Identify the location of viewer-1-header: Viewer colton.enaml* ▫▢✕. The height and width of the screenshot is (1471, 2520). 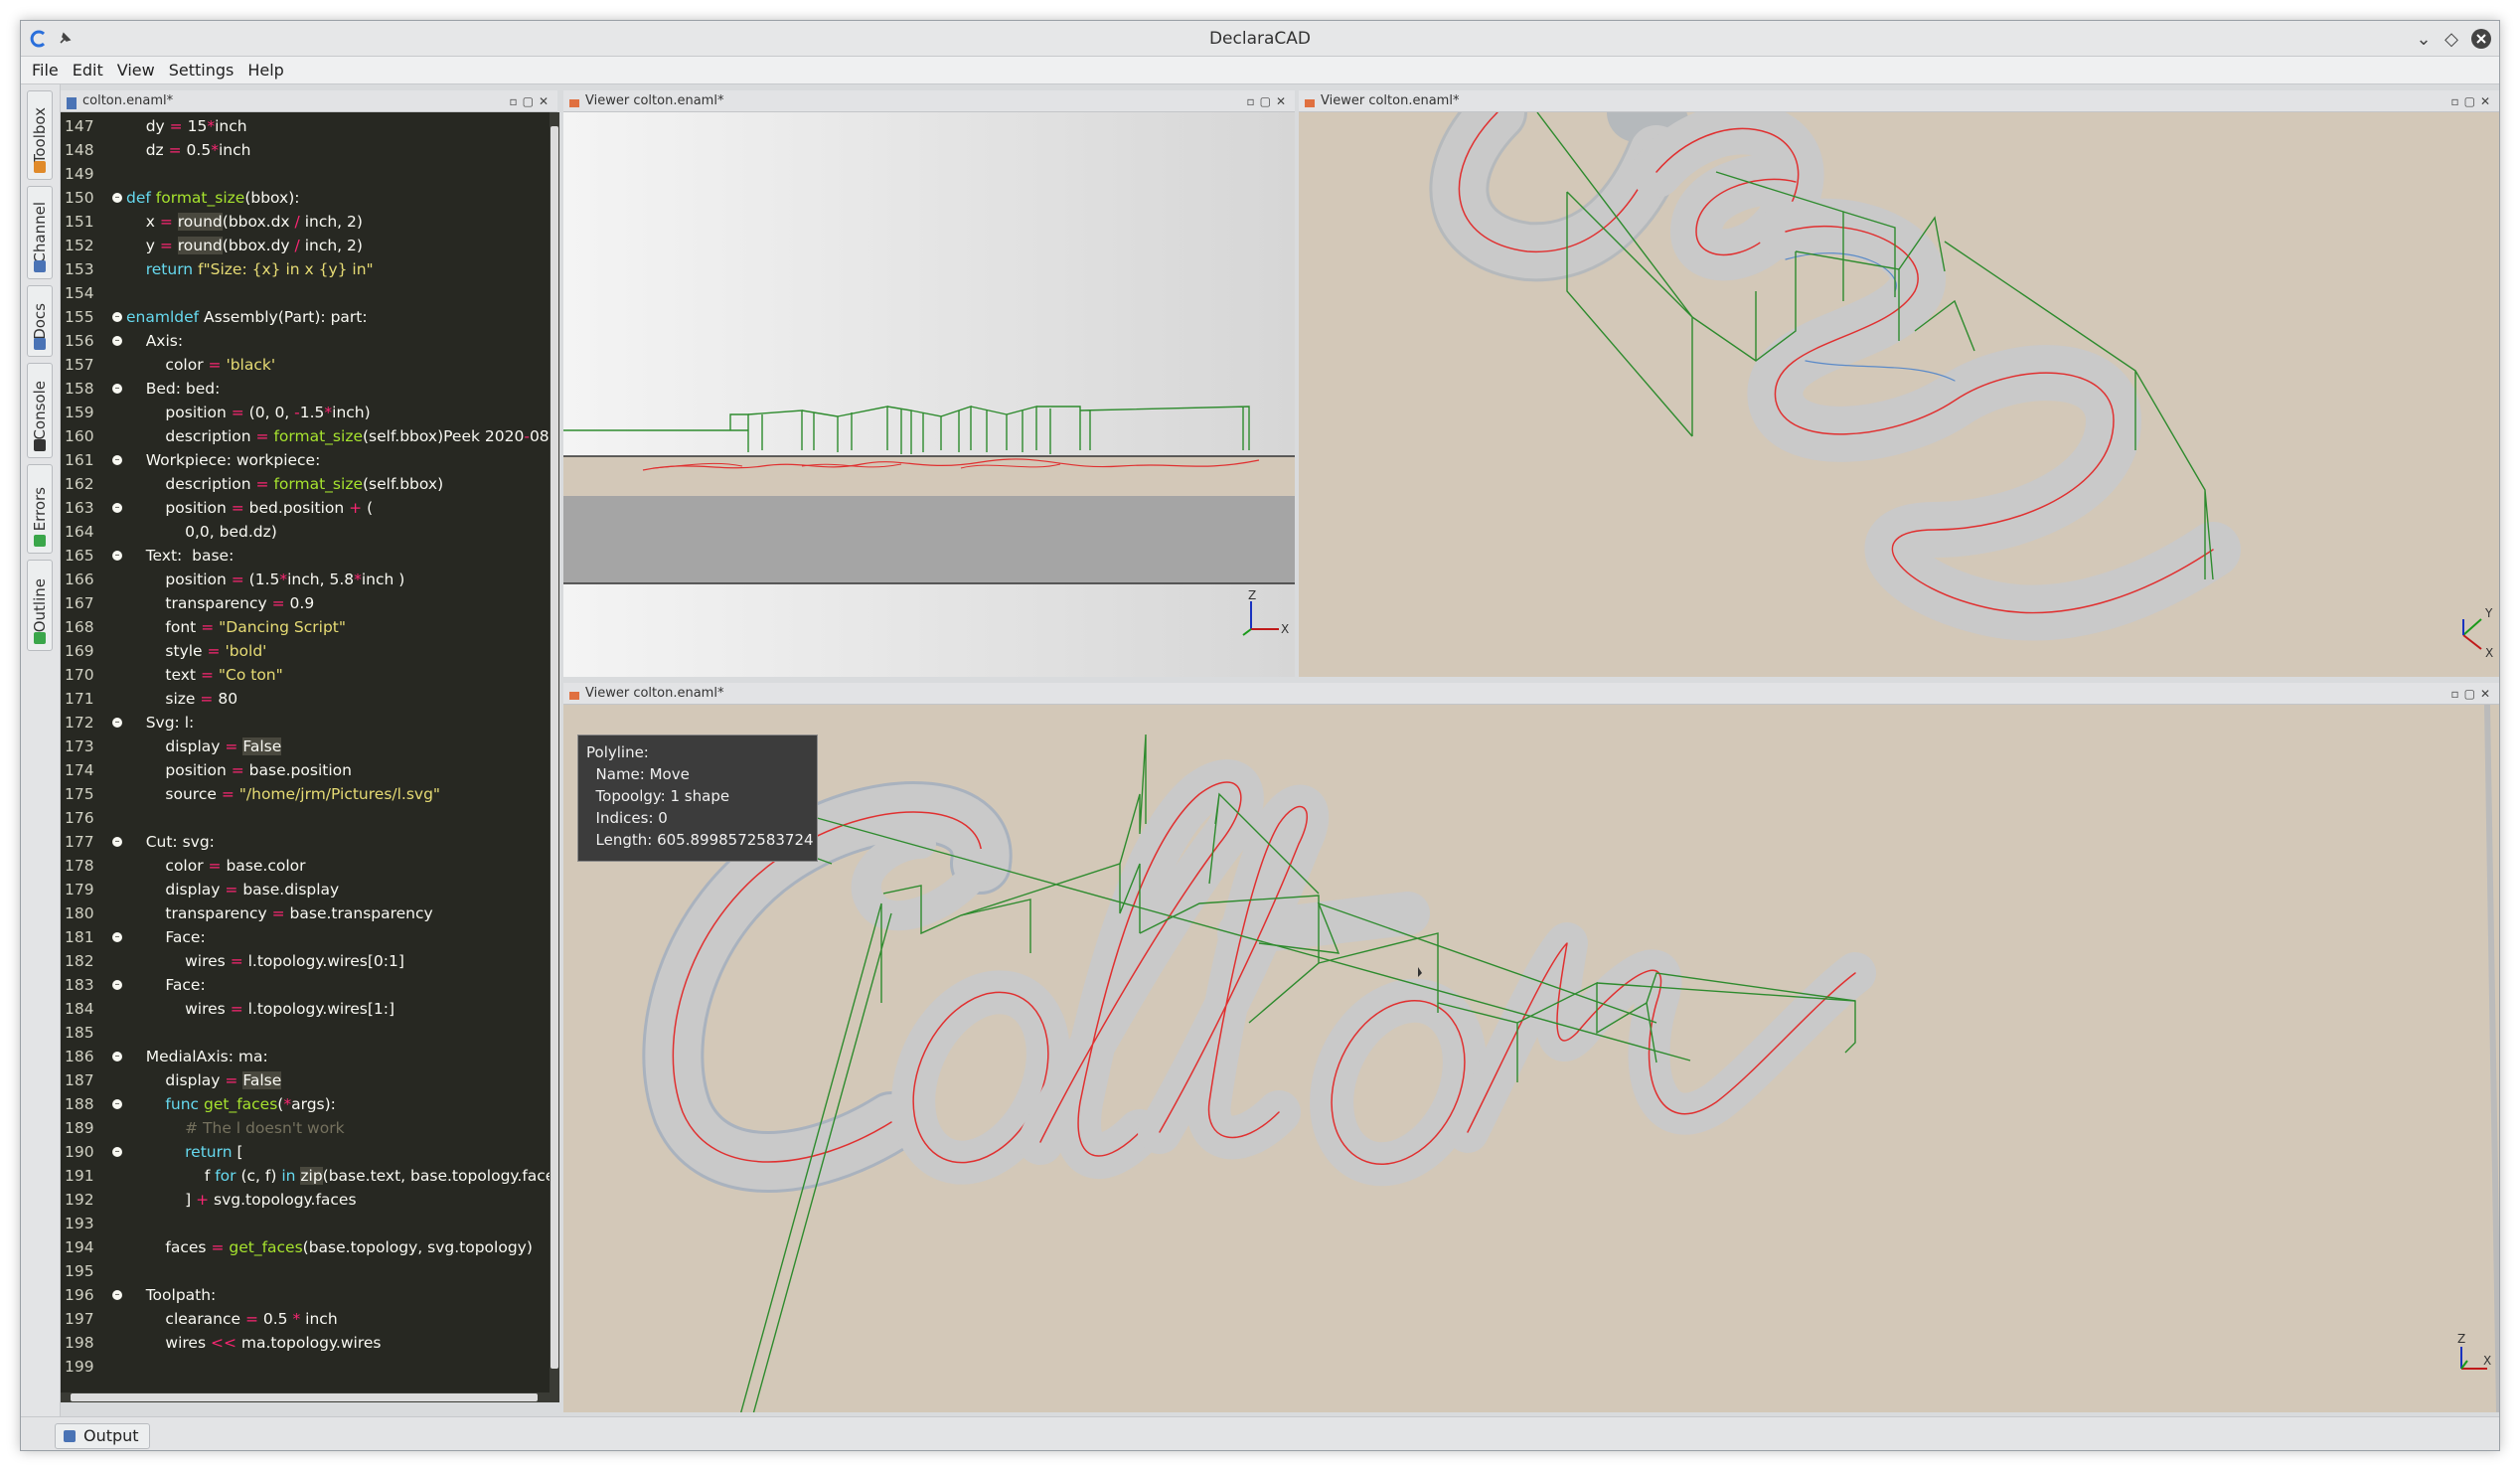
(929, 101).